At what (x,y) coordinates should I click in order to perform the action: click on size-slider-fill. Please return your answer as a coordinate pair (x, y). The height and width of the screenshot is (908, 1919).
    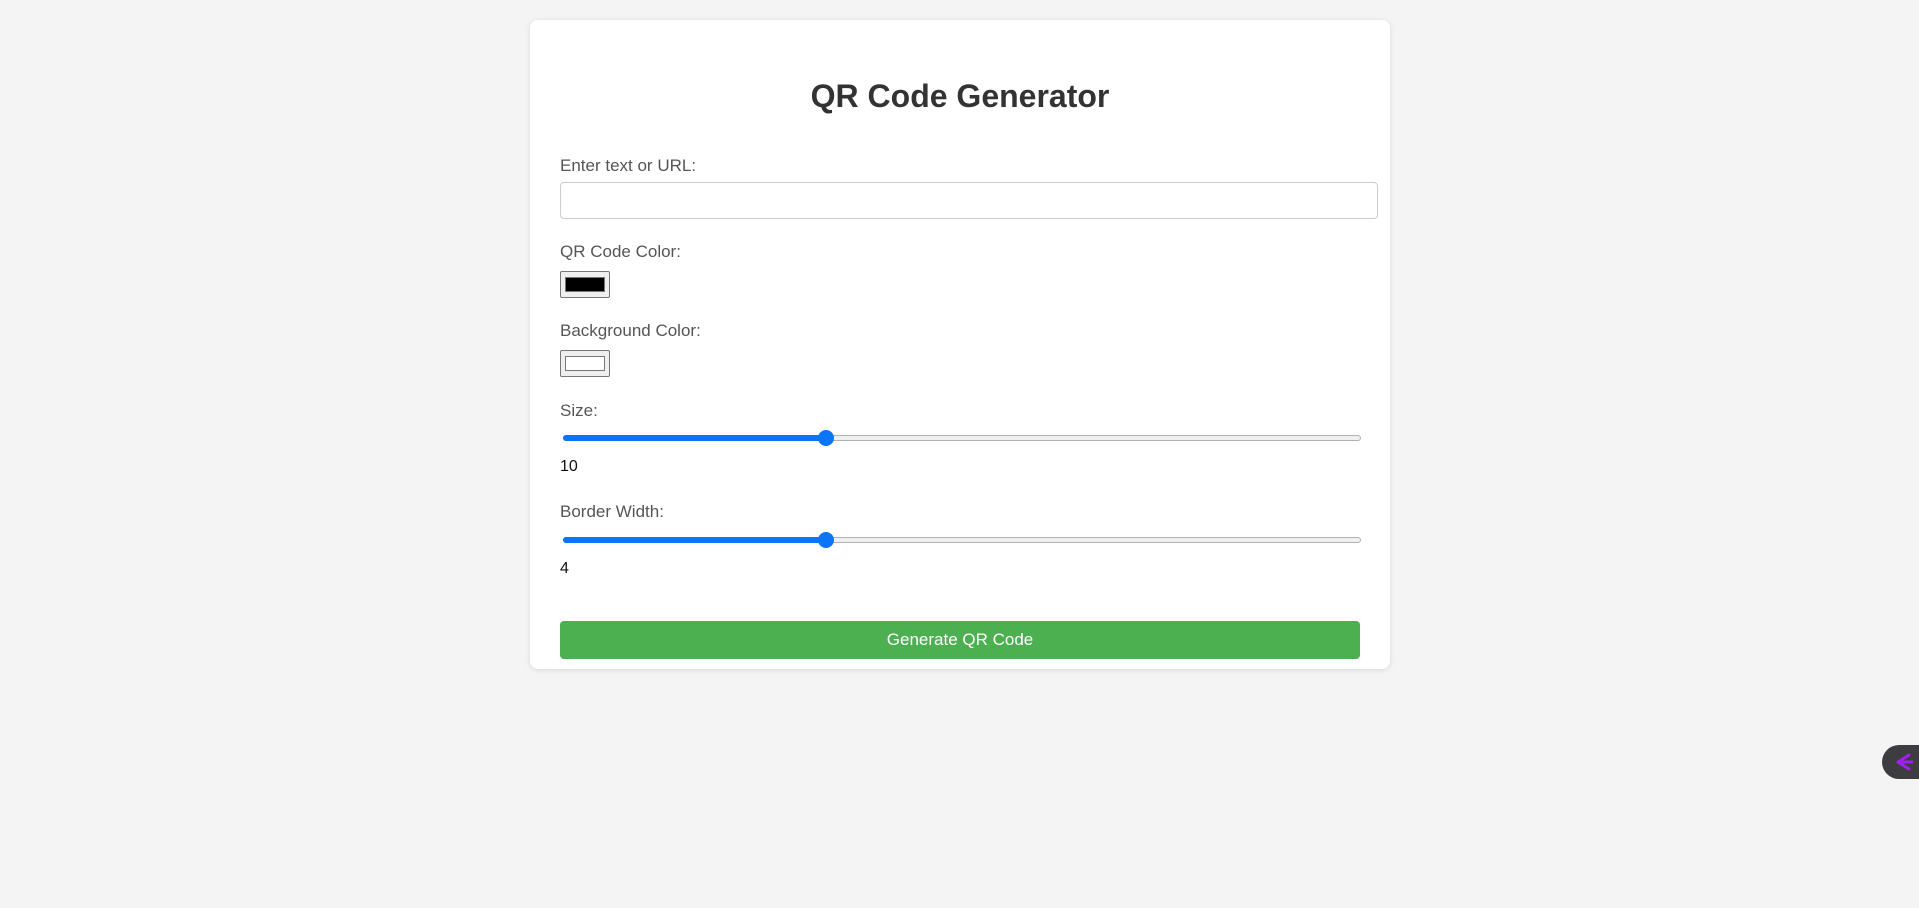
    Looking at the image, I should click on (695, 438).